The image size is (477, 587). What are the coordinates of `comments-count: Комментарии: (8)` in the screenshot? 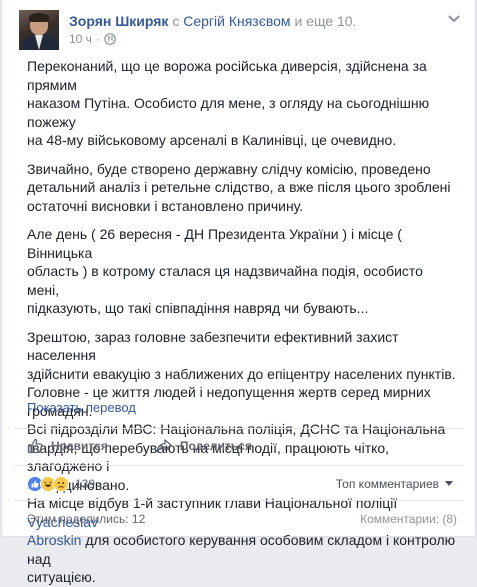 It's located at (408, 519).